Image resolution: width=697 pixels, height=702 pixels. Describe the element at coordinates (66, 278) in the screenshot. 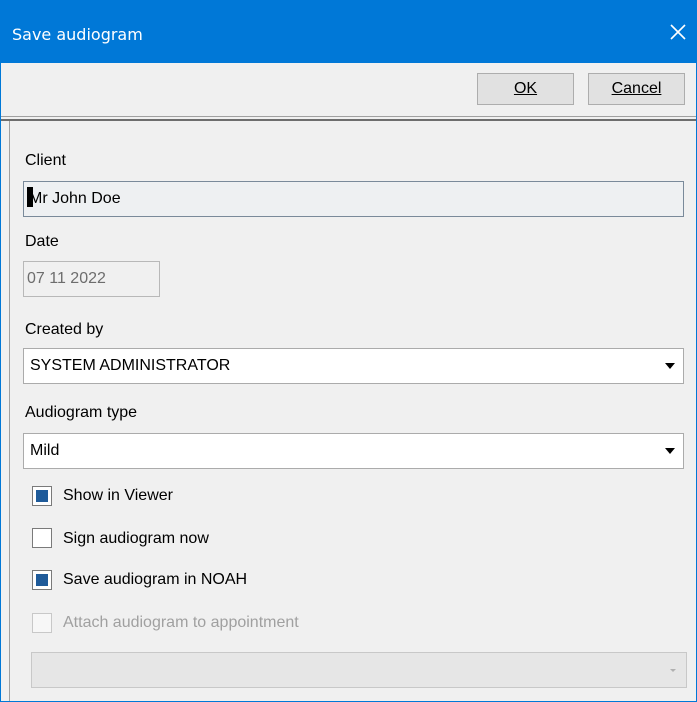

I see `date-value: 07 11 2022` at that location.